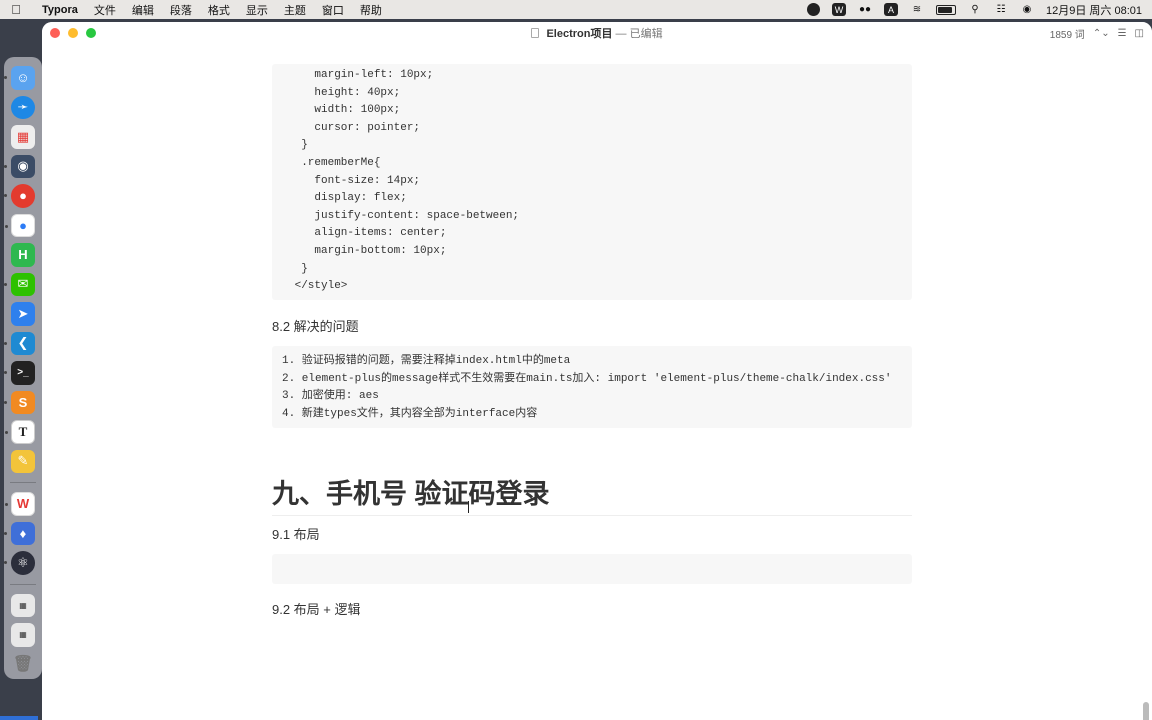 The width and height of the screenshot is (1152, 720). Describe the element at coordinates (19, 284) in the screenshot. I see `dock-wechat-icon: ✉` at that location.